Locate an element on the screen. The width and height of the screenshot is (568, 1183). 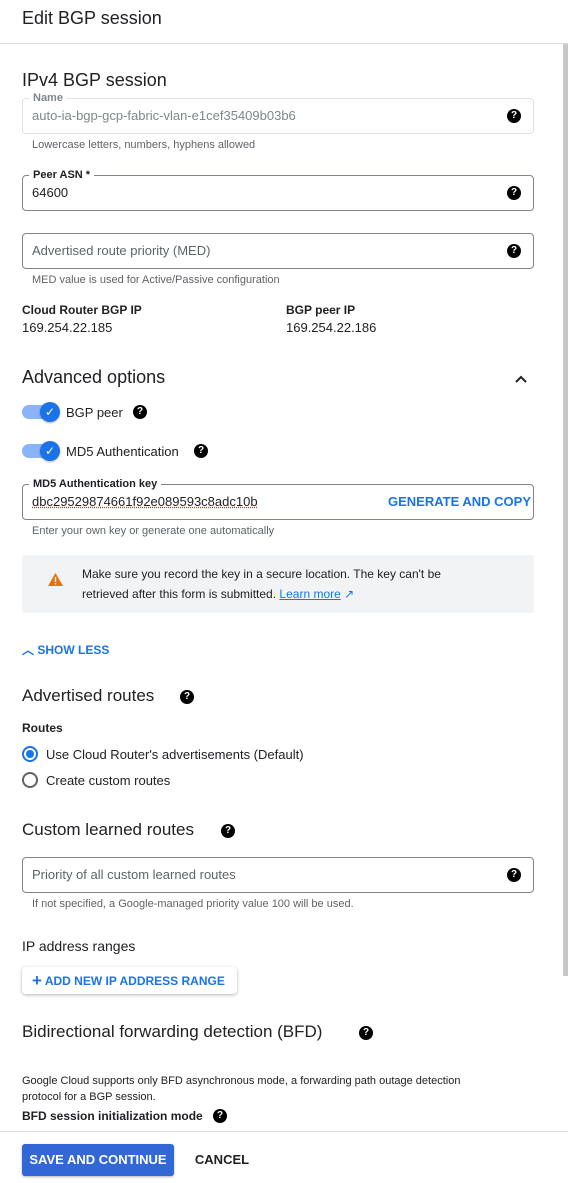
section-heading-advanced: Advanced options is located at coordinates (94, 377).